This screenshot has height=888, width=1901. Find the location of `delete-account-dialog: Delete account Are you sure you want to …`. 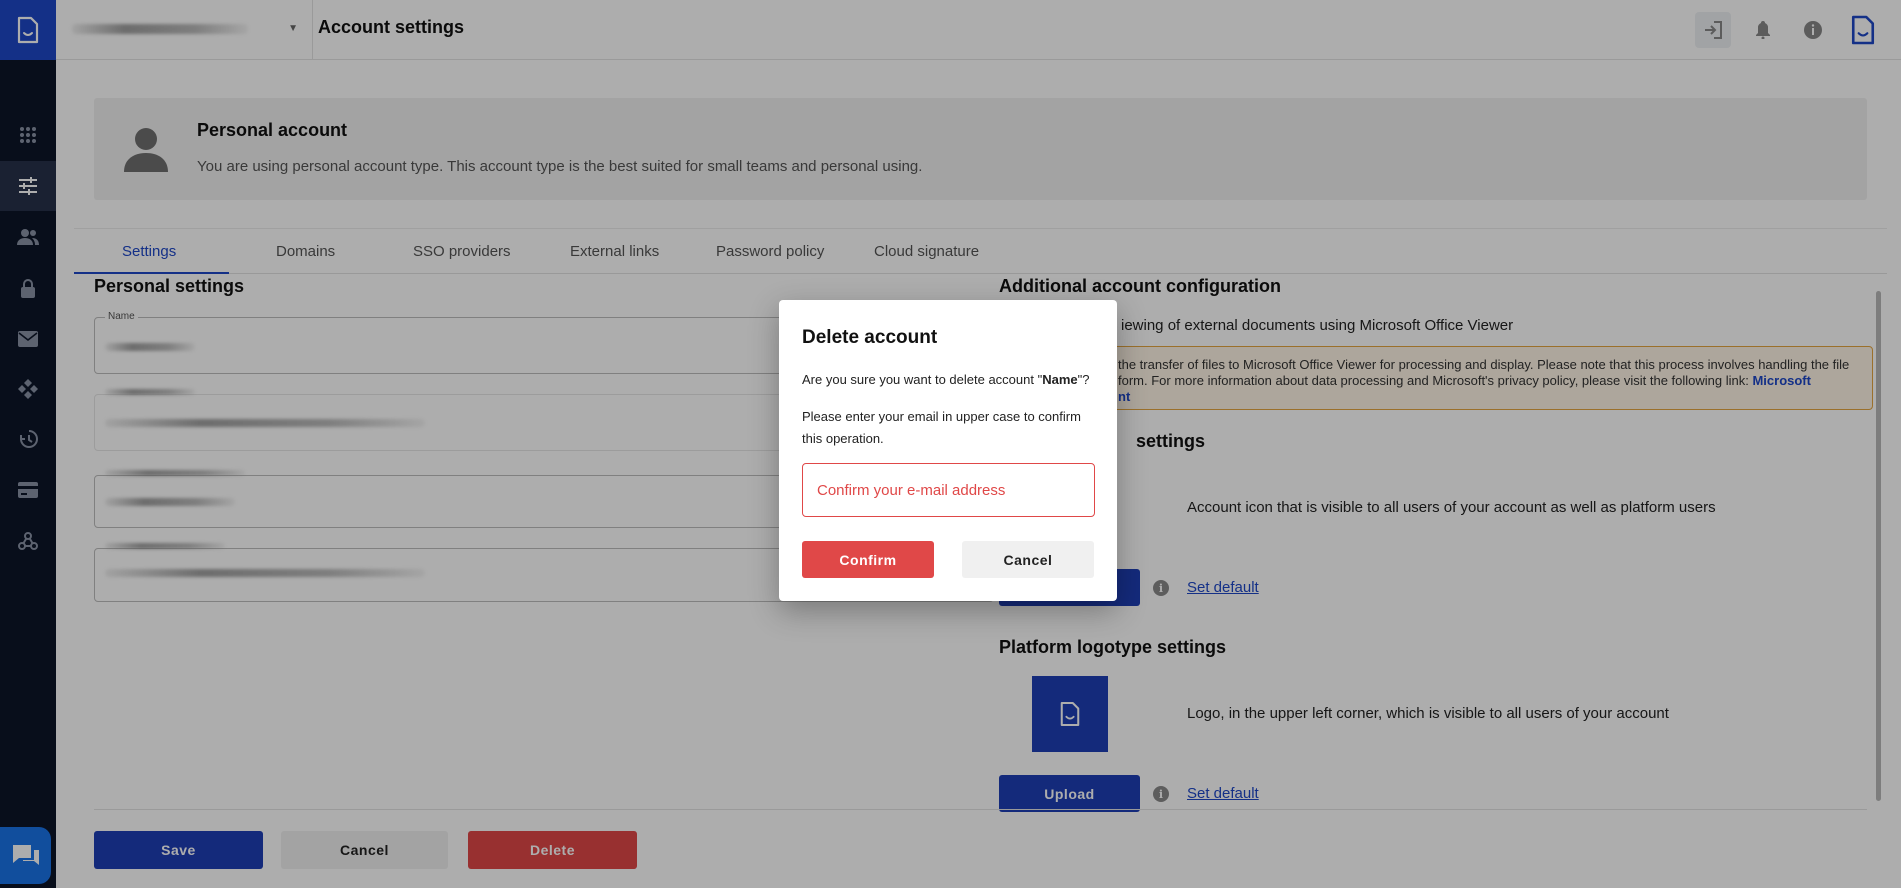

delete-account-dialog: Delete account Are you sure you want to … is located at coordinates (948, 450).